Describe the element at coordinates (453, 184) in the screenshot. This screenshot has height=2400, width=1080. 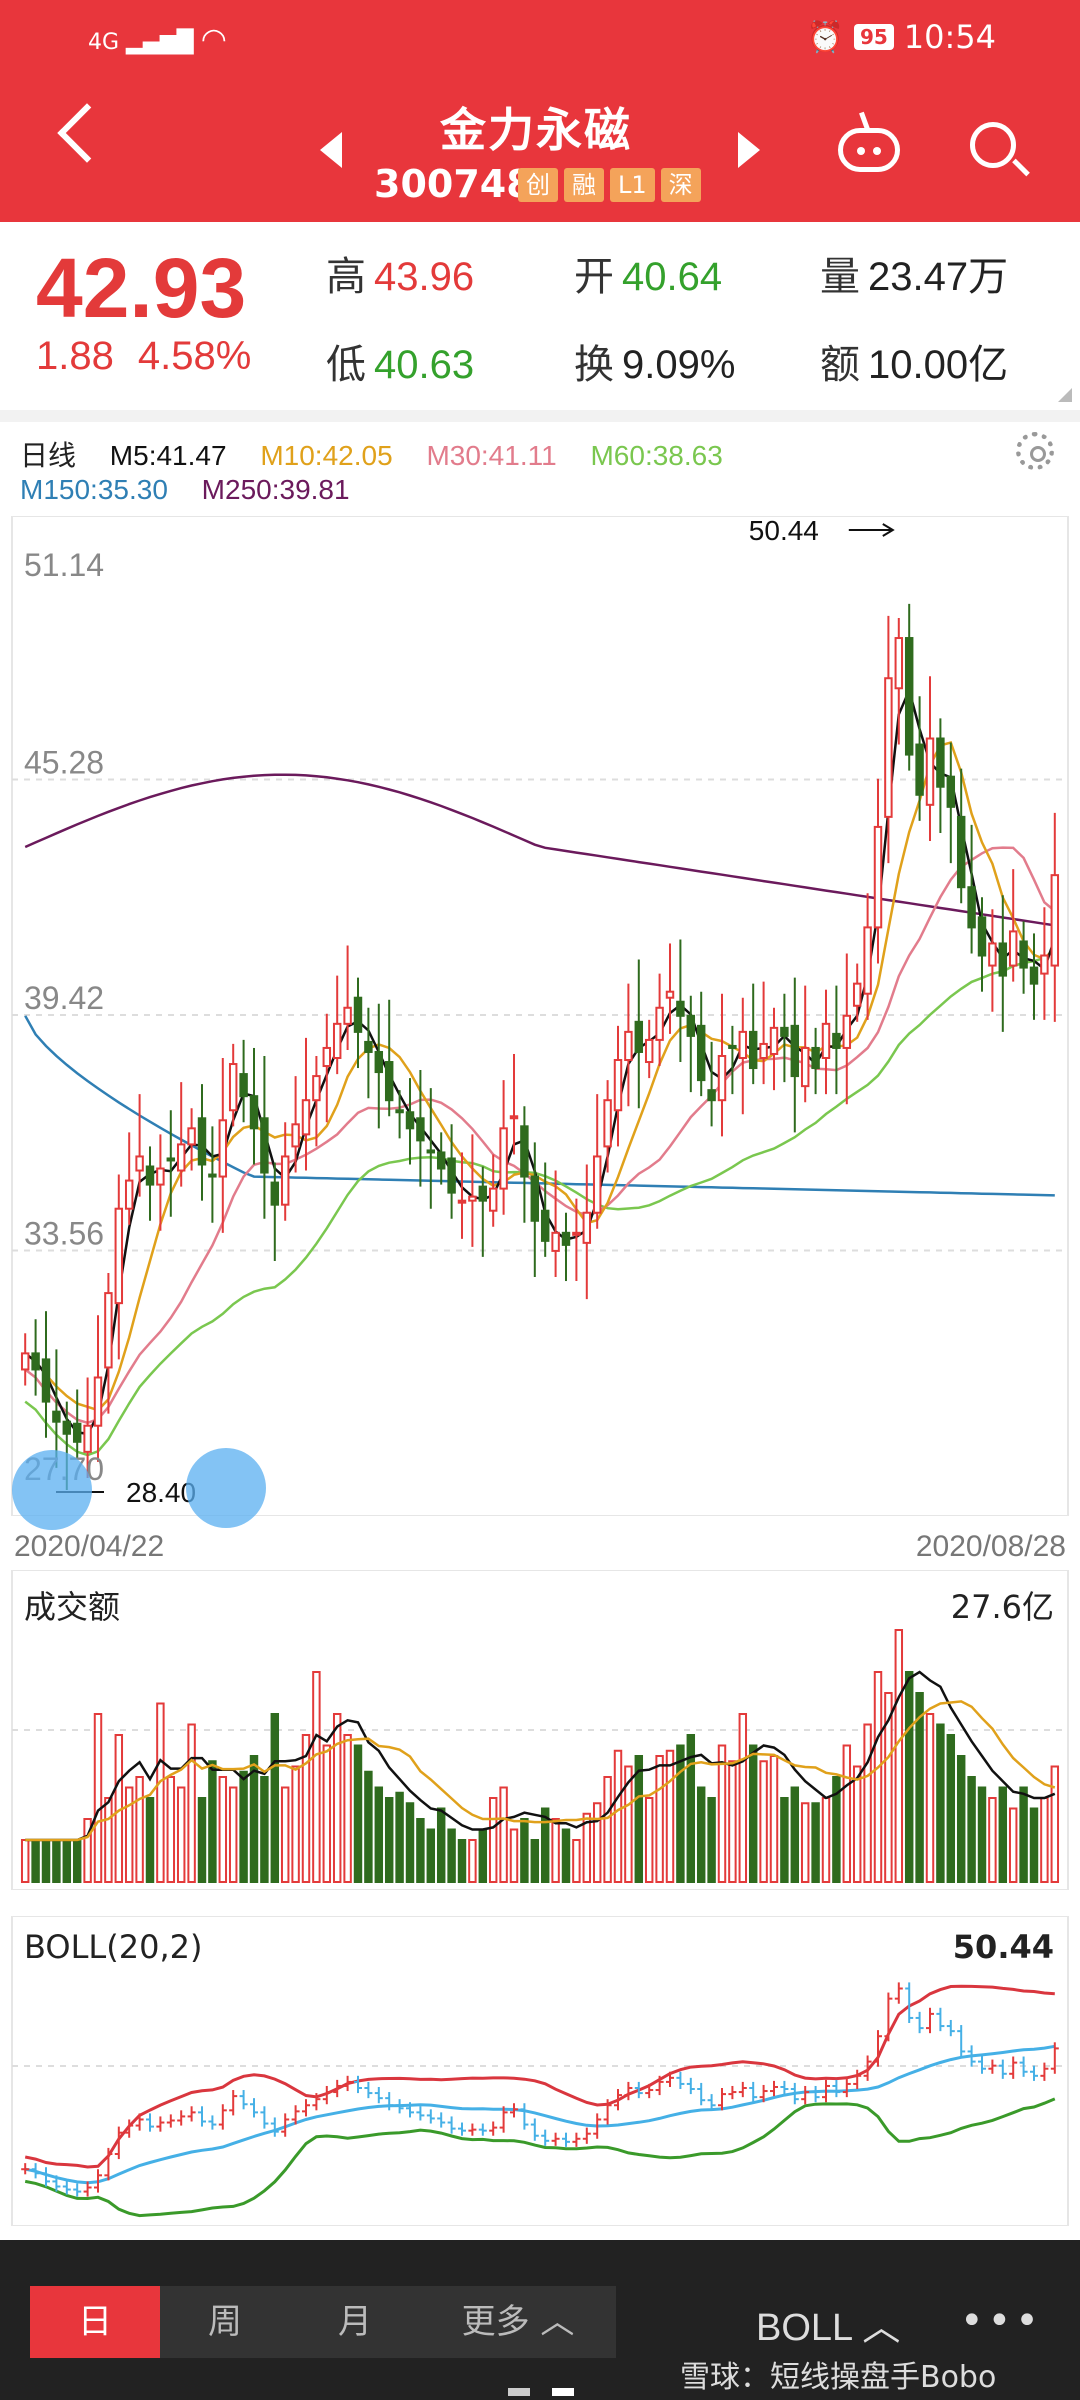
I see `stock-code: 300748` at that location.